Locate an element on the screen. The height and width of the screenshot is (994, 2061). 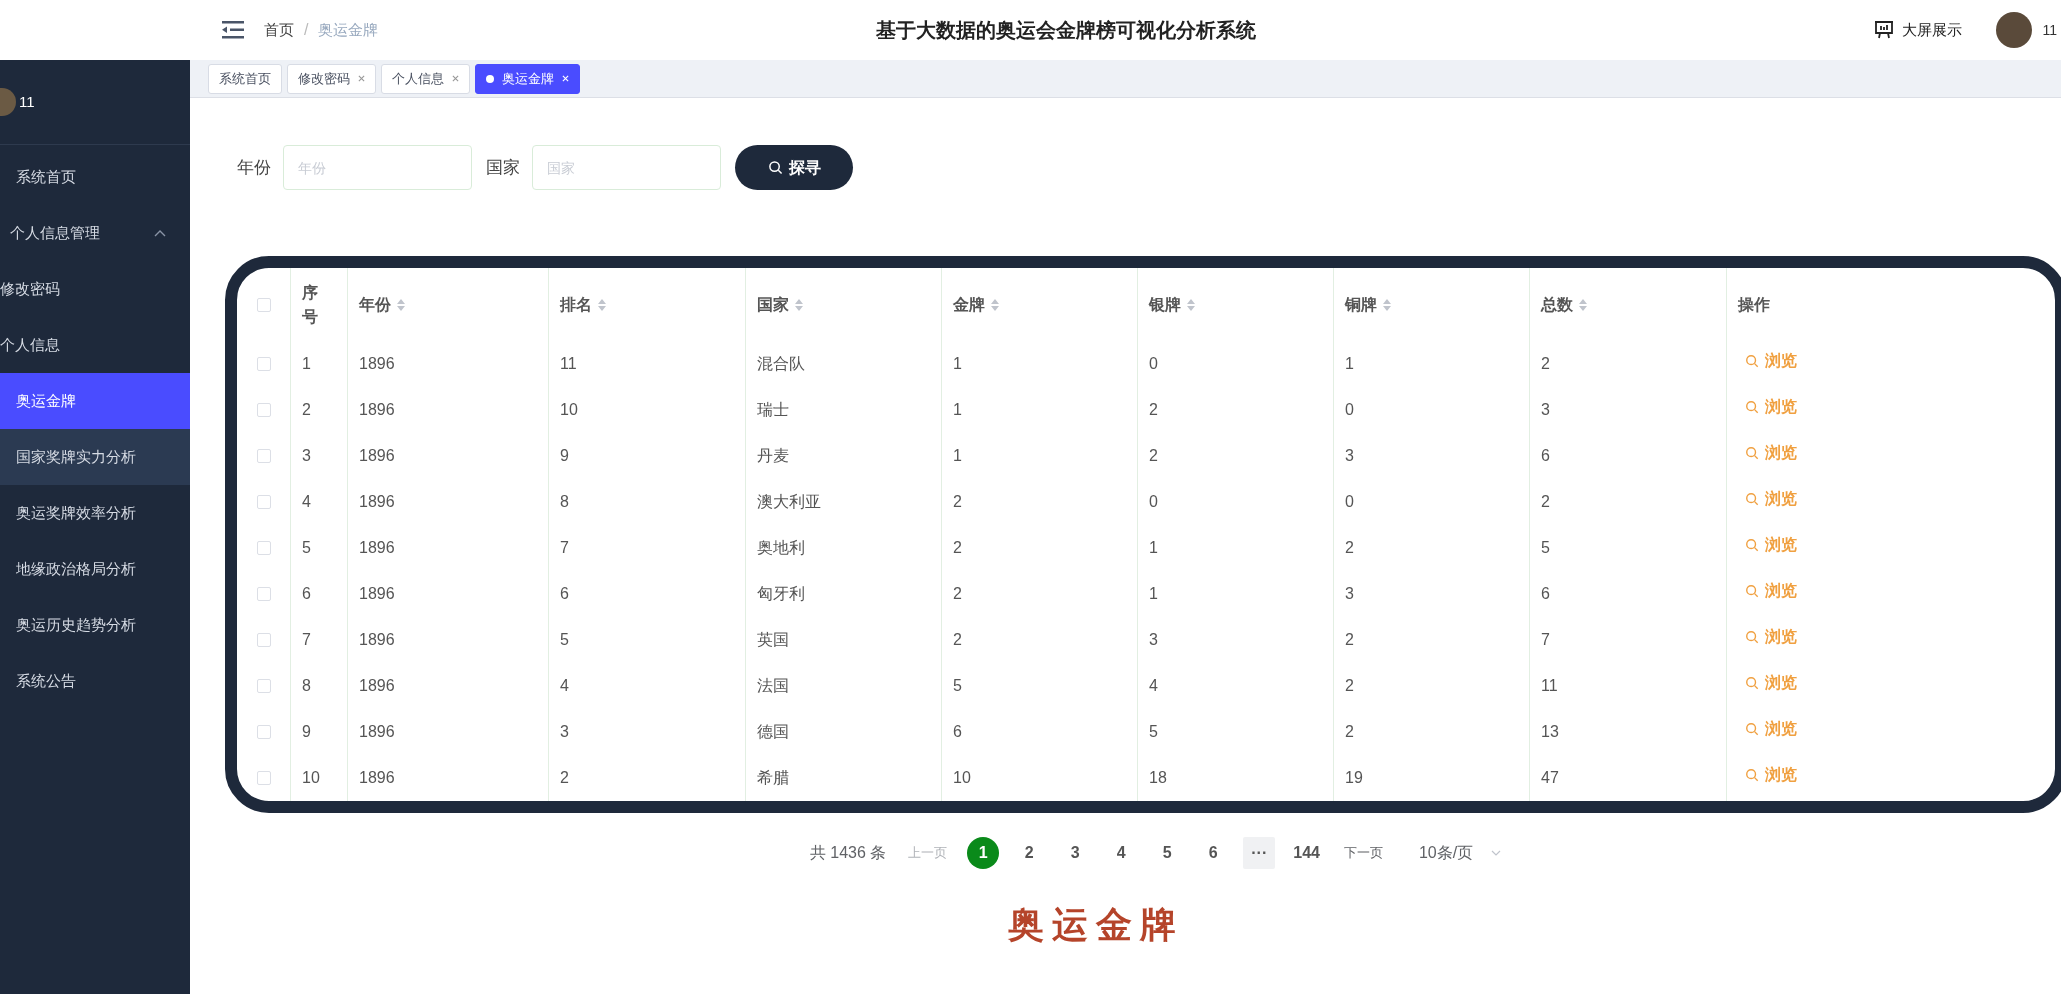
page-button: 1 is located at coordinates (983, 853).